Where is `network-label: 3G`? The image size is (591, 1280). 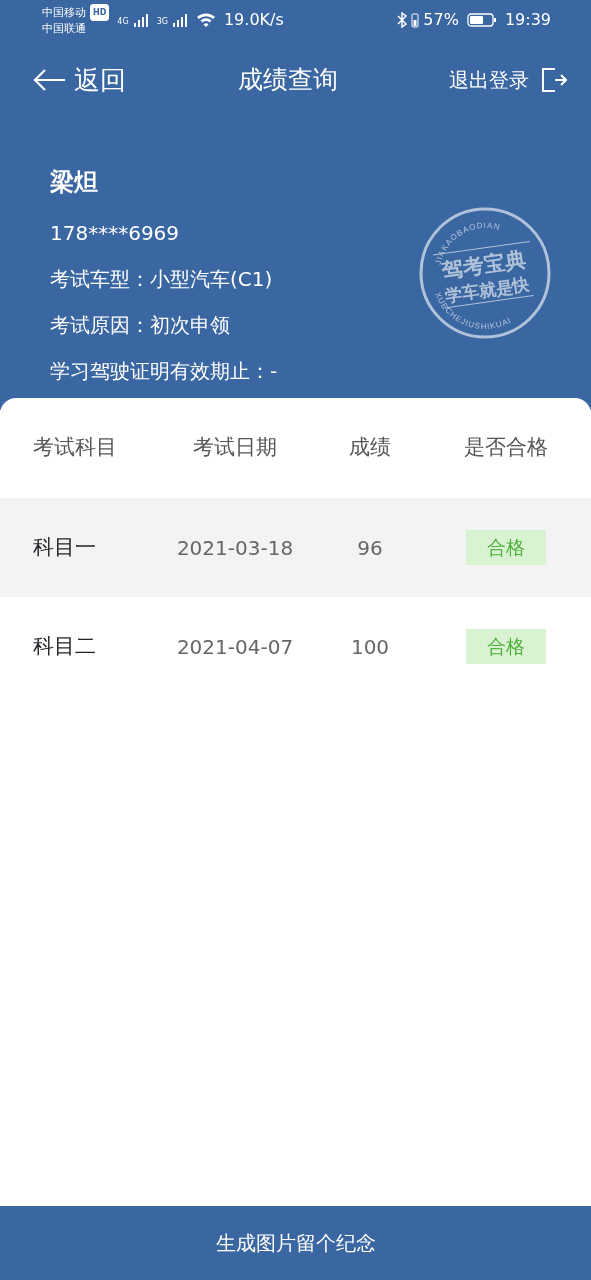 network-label: 3G is located at coordinates (162, 22).